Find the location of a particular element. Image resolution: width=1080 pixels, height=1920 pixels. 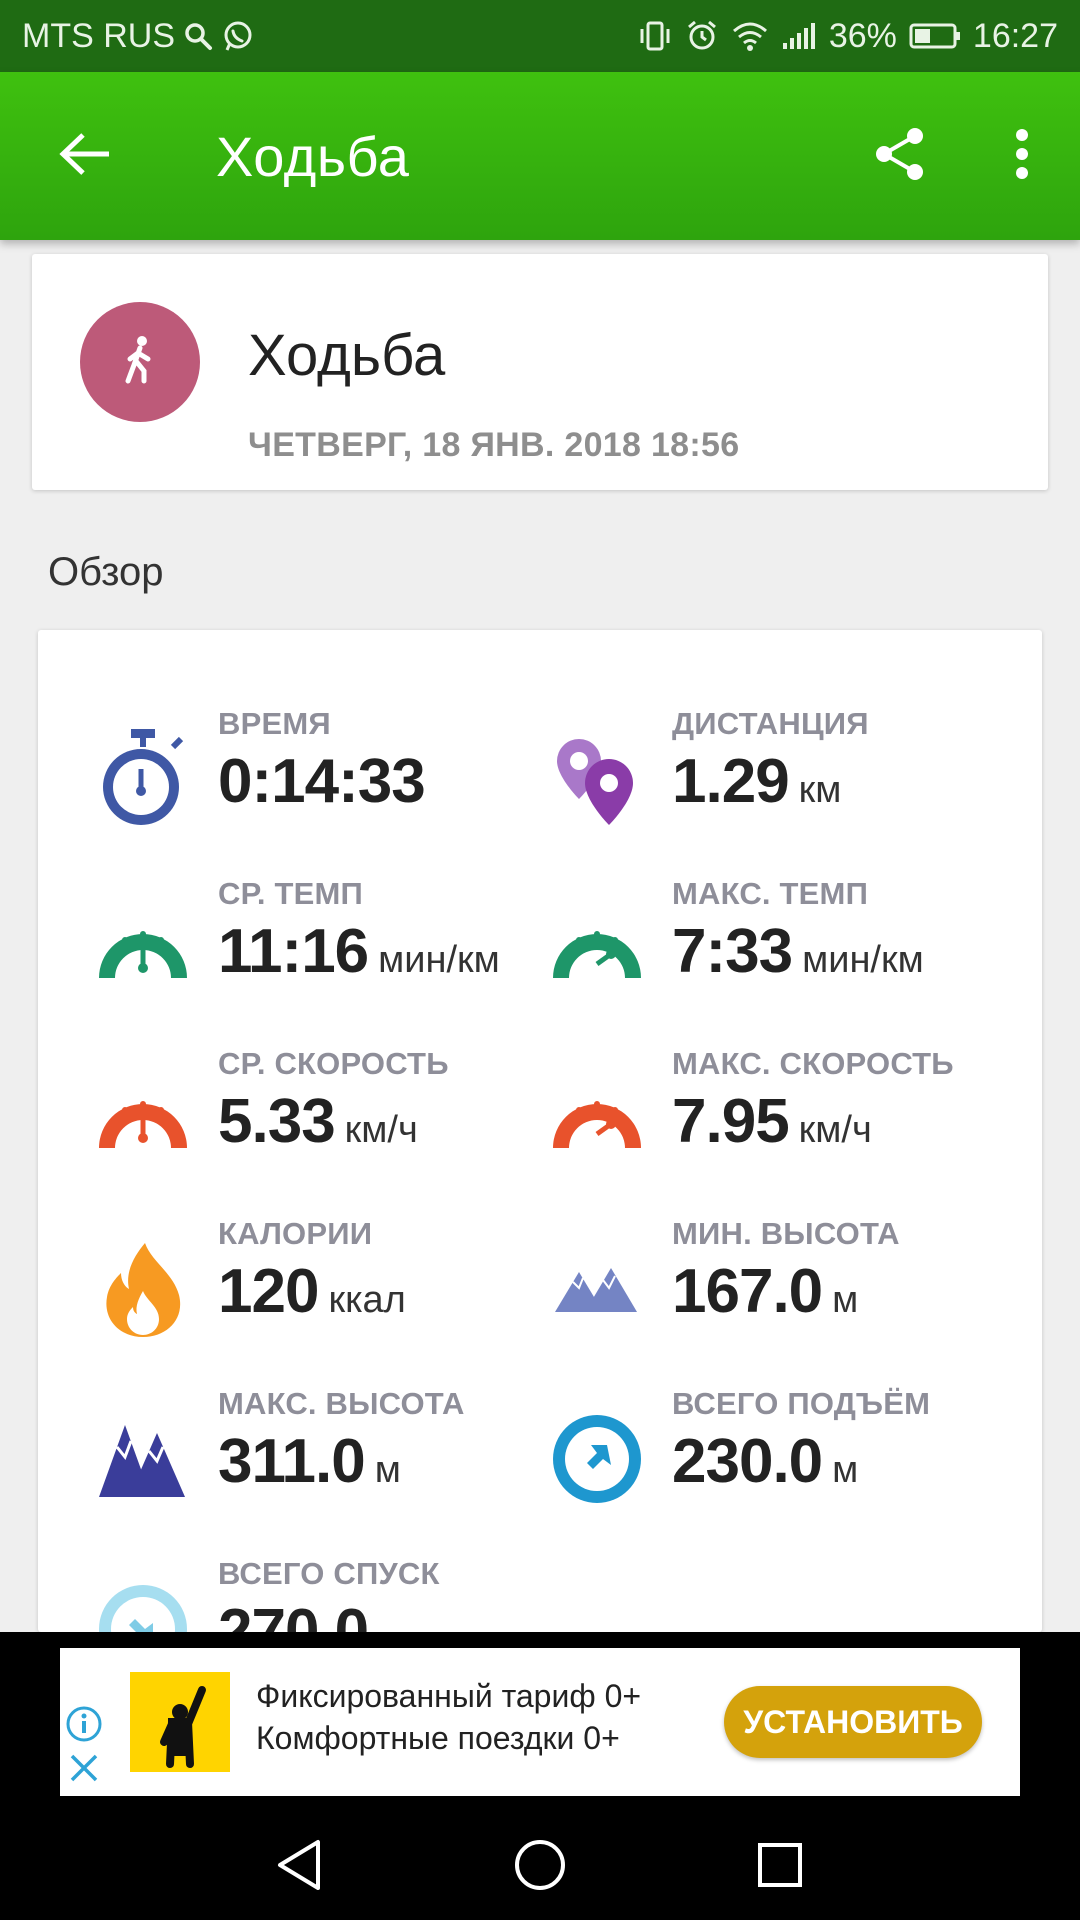

section-title: Обзор is located at coordinates (106, 572).